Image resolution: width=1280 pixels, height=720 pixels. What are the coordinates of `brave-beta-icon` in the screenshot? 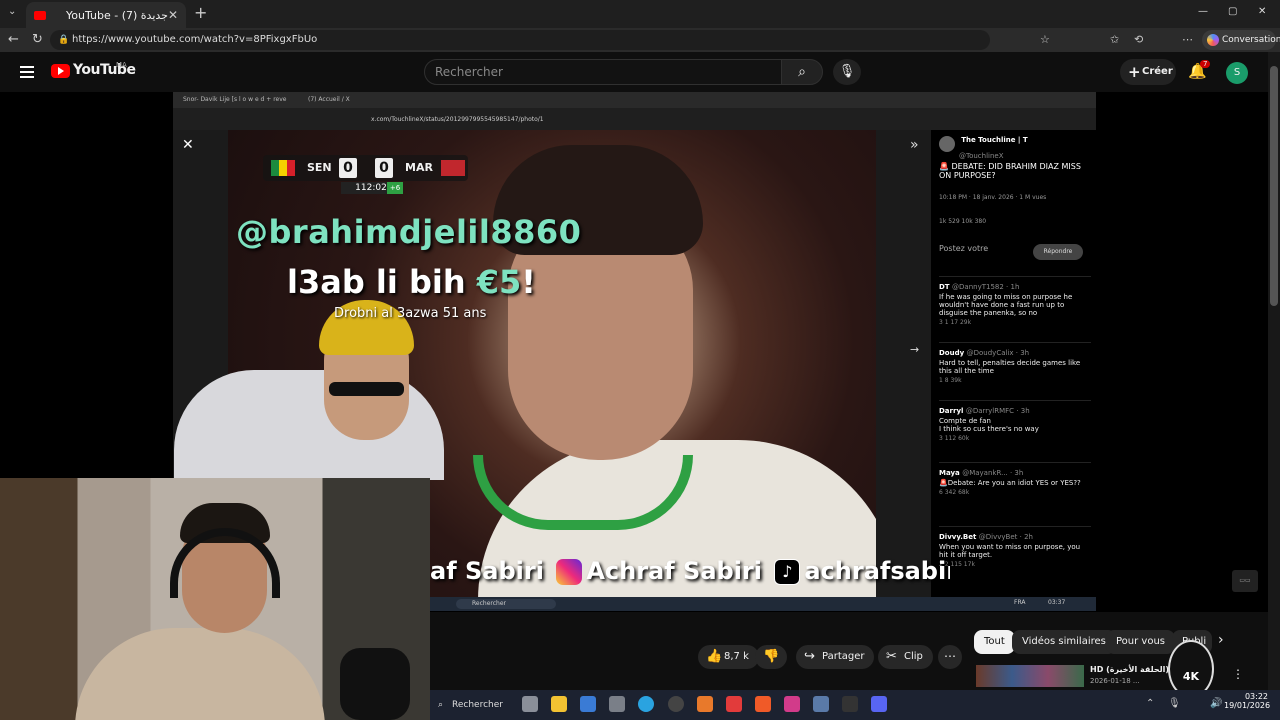 It's located at (792, 704).